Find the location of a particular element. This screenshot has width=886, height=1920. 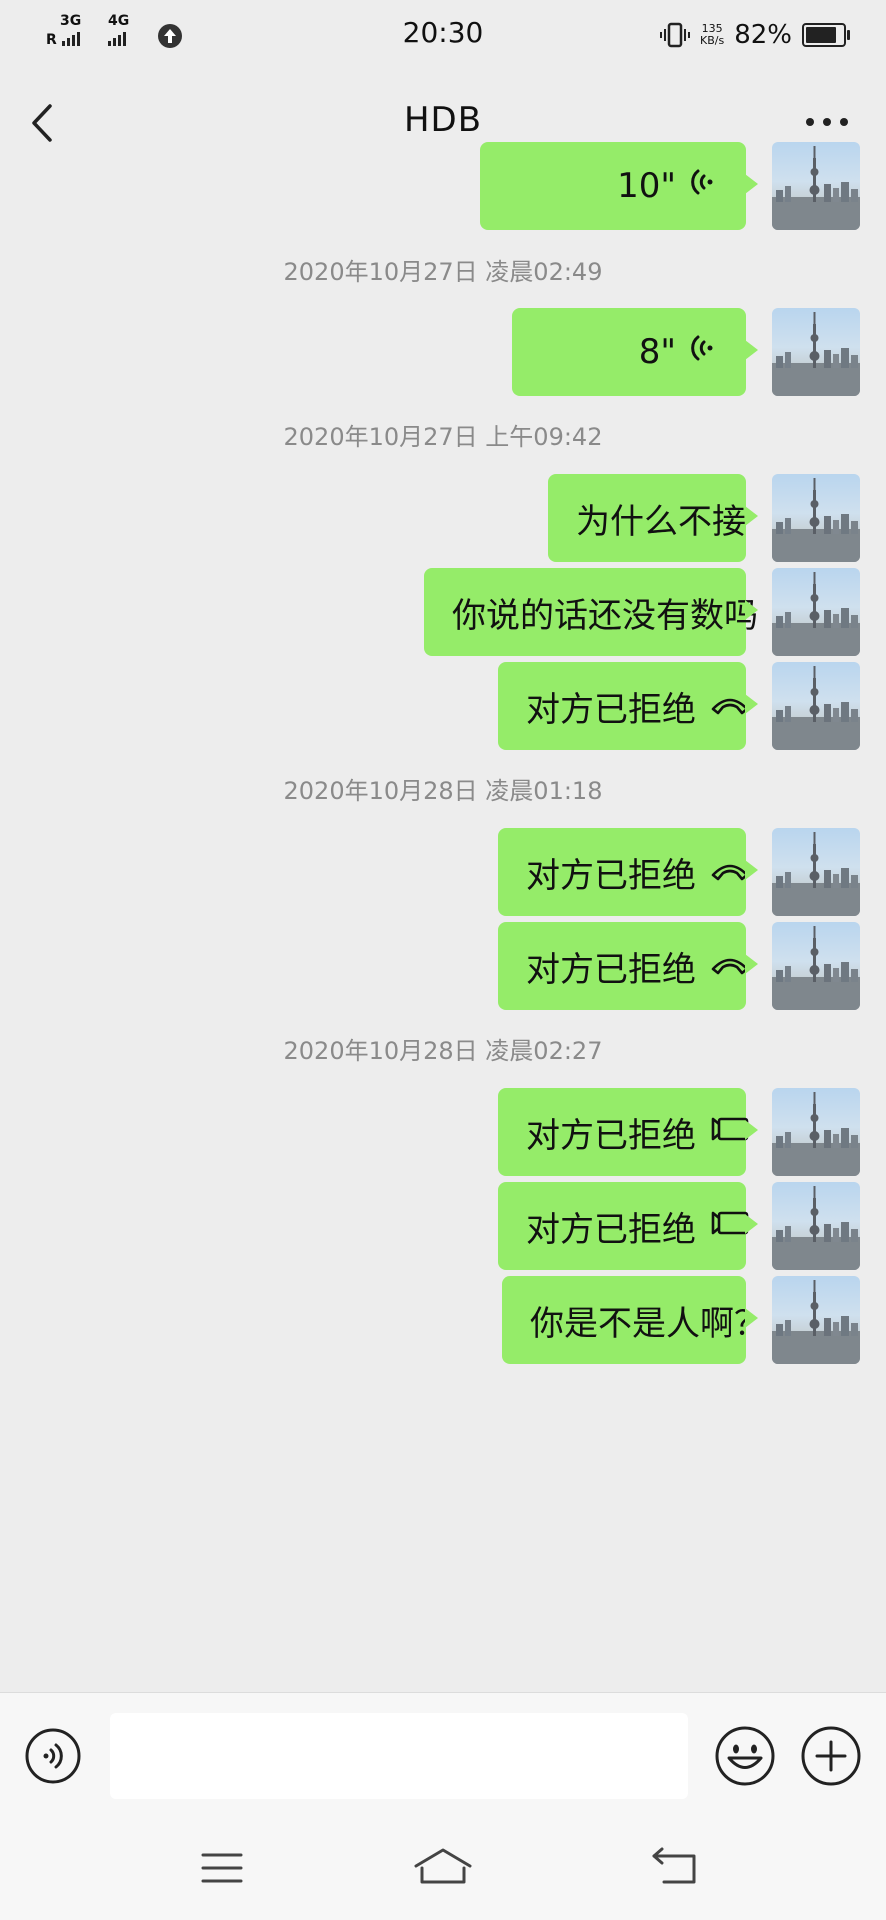

plus-icon is located at coordinates (831, 1756).